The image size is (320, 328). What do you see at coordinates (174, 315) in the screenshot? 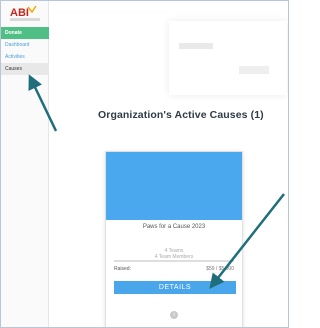
I see `info-icon: i` at bounding box center [174, 315].